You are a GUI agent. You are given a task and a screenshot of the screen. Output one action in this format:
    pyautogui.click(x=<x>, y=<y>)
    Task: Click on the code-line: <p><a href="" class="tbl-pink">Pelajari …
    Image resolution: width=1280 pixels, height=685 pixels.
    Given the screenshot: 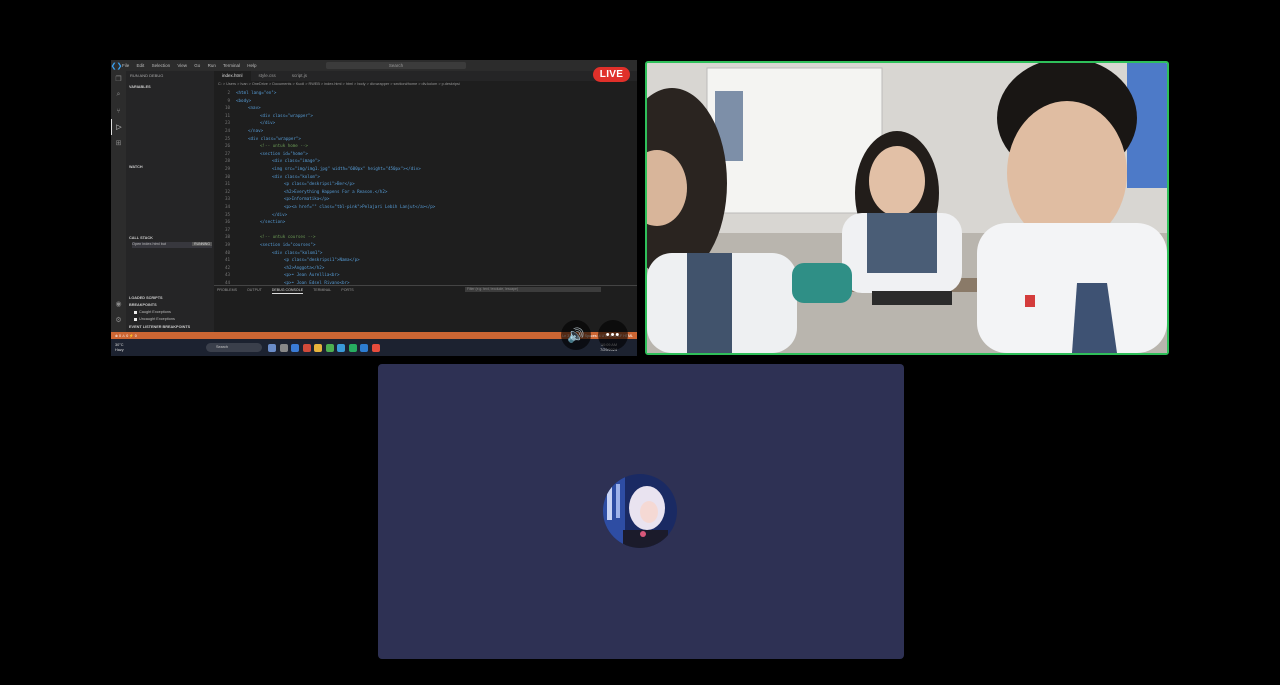 What is the action you would take?
    pyautogui.click(x=360, y=206)
    